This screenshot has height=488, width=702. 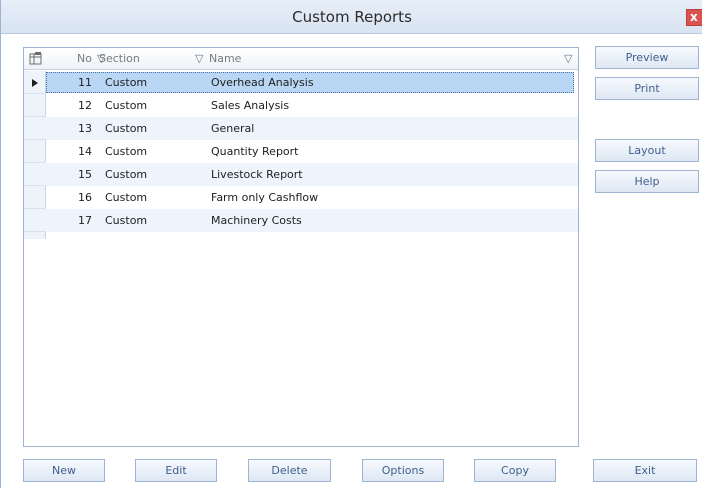 What do you see at coordinates (199, 59) in the screenshot?
I see `filter-icon-section: ▽` at bounding box center [199, 59].